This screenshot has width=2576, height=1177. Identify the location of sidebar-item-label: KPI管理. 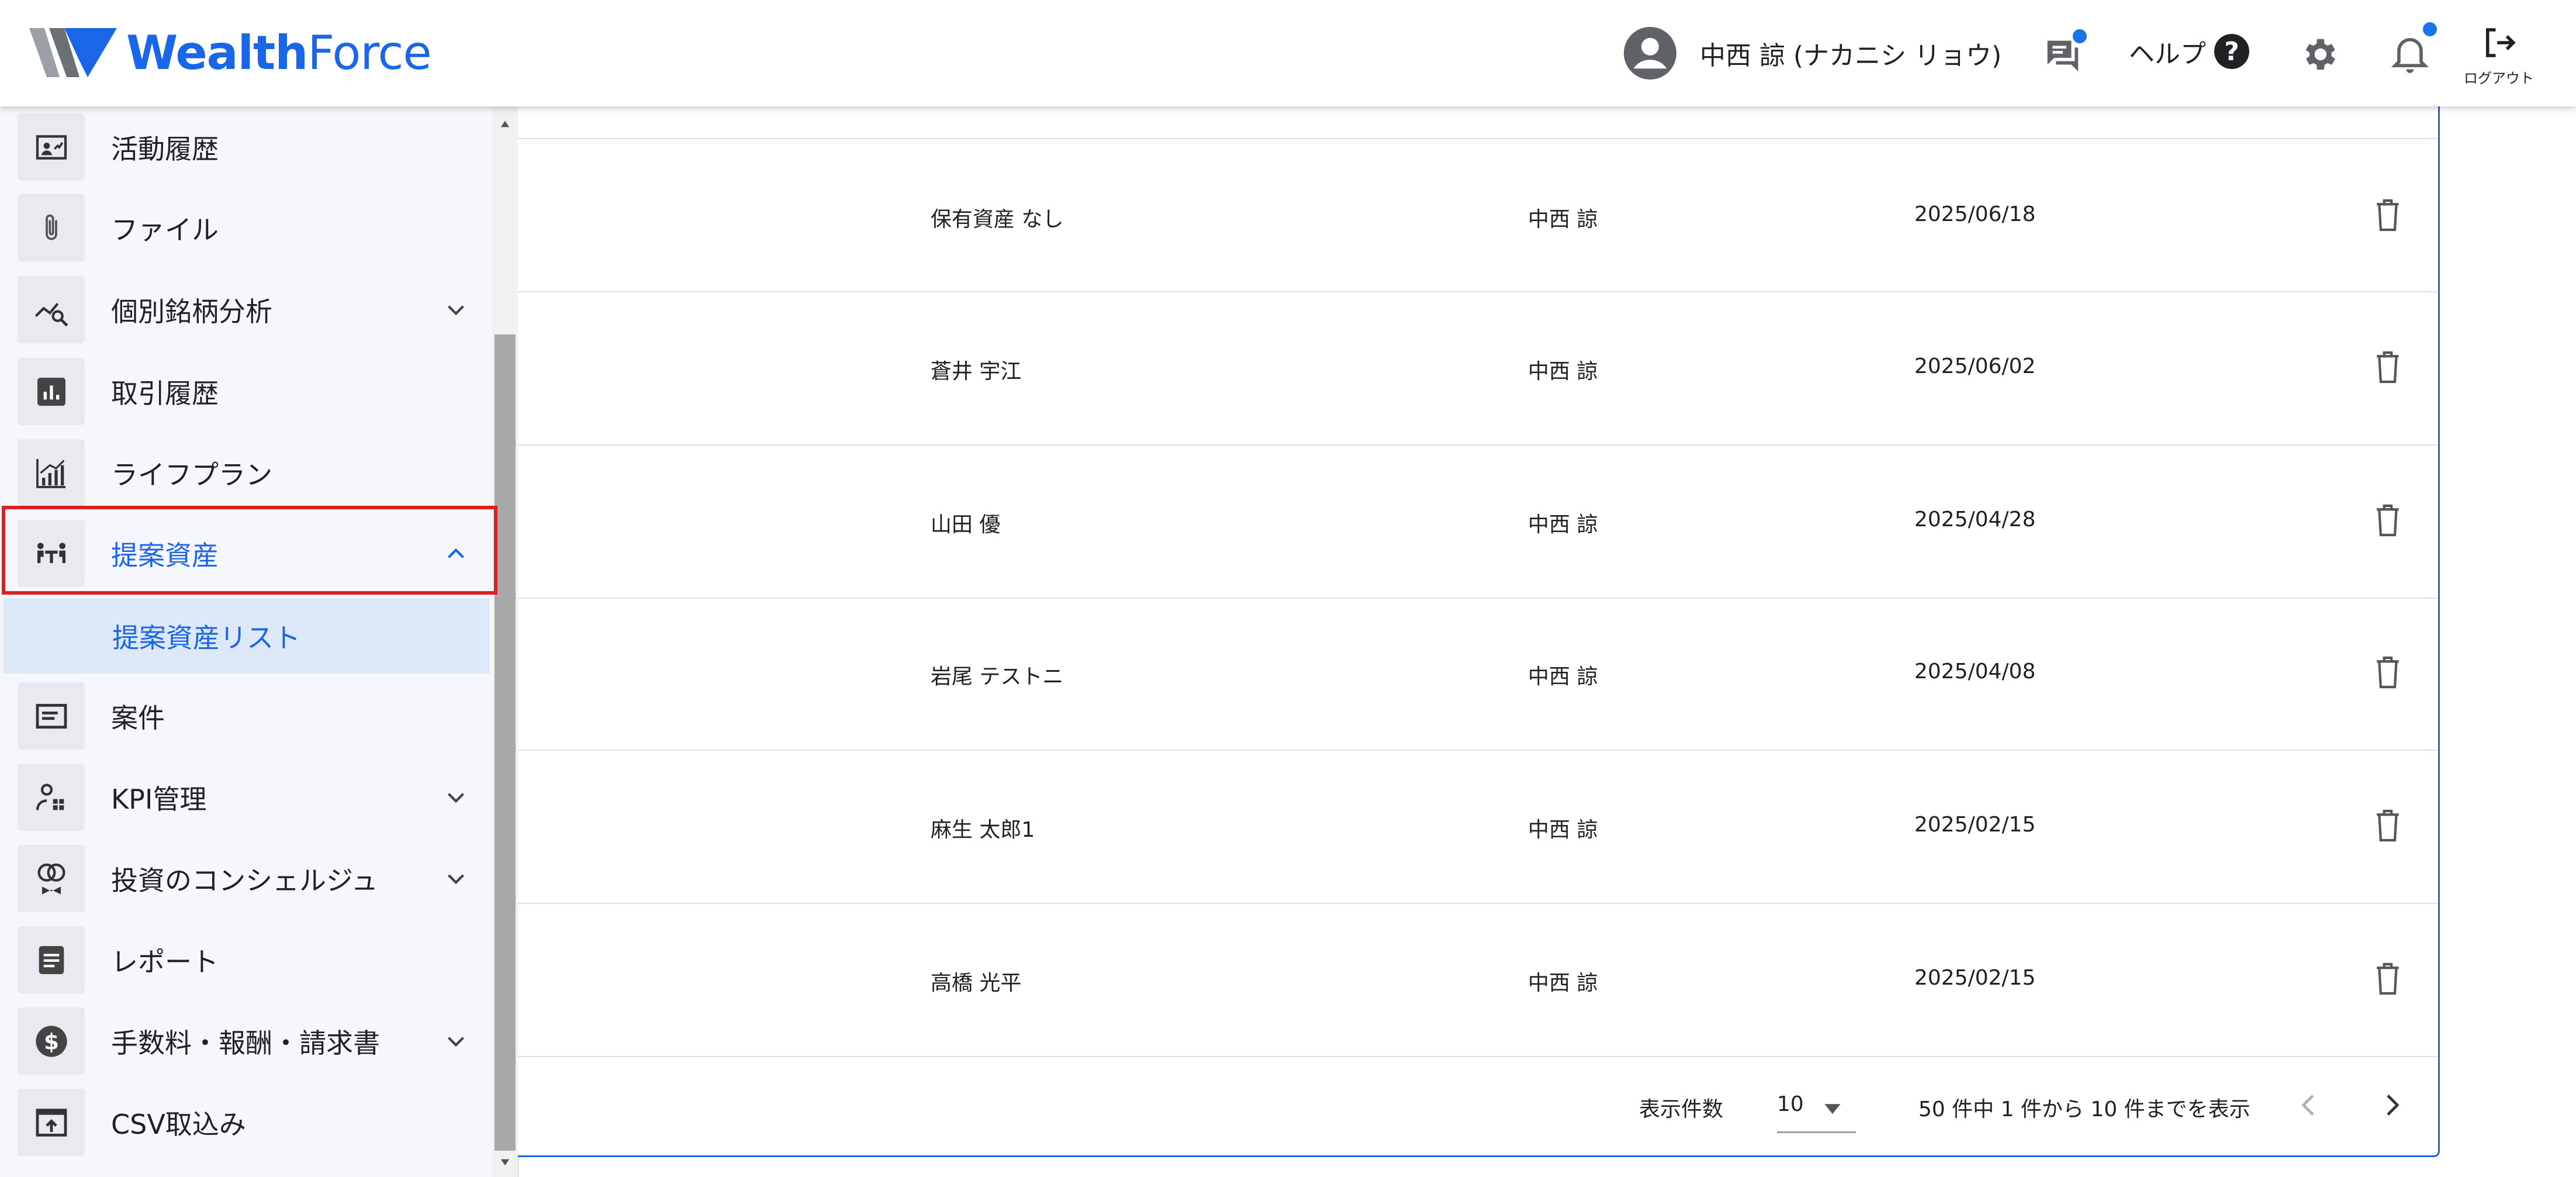
(159, 799).